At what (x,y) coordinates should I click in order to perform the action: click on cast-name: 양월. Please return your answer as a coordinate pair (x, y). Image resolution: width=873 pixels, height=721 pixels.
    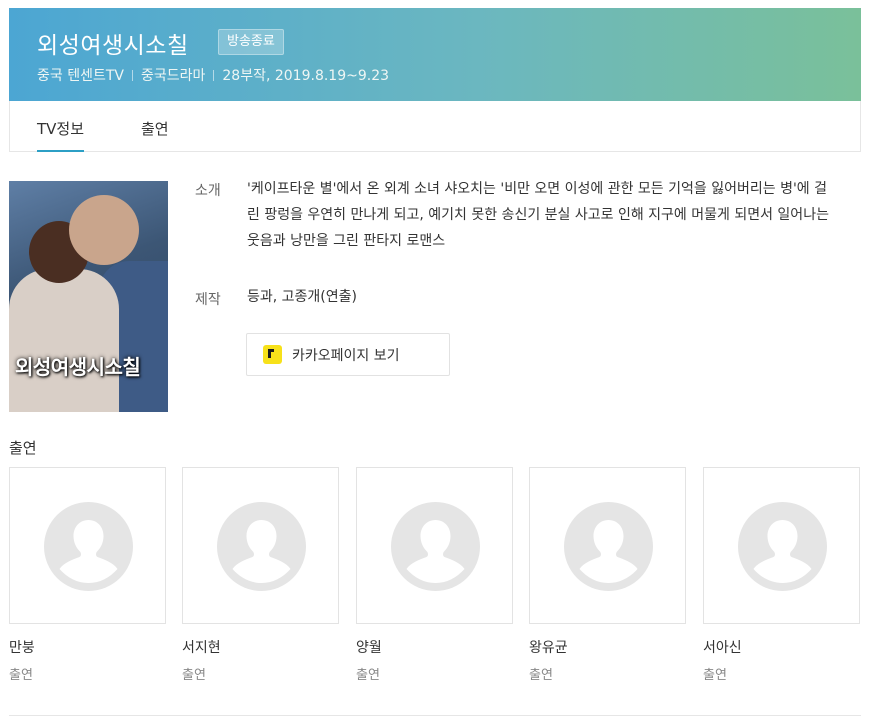
    Looking at the image, I should click on (434, 647).